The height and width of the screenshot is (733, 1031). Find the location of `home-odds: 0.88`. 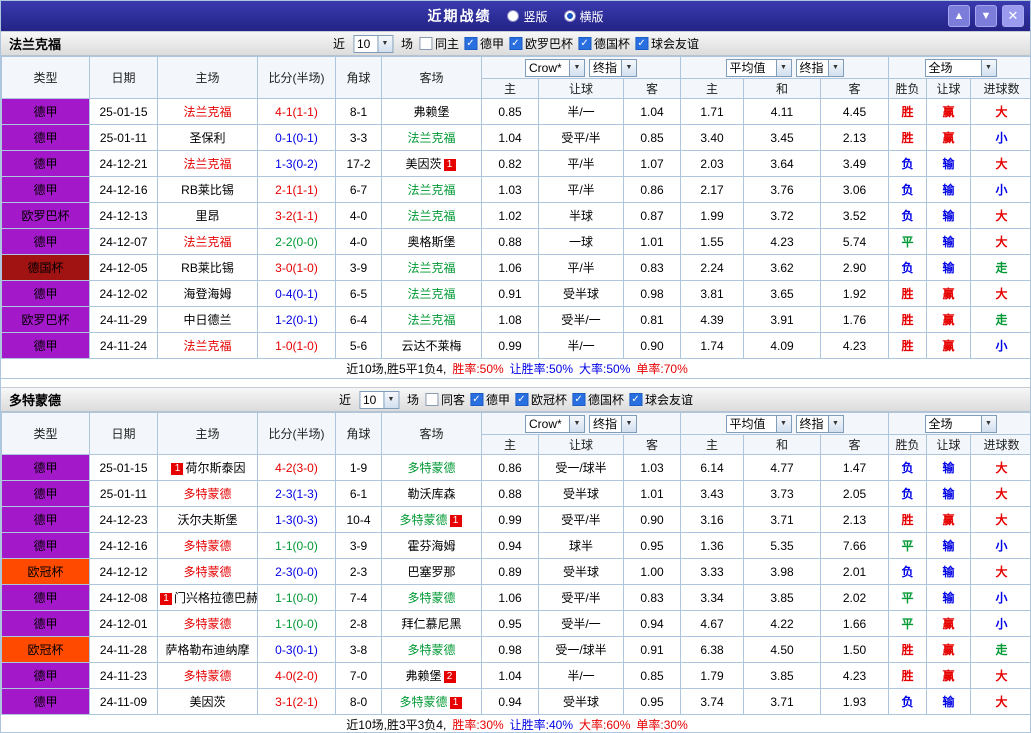

home-odds: 0.88 is located at coordinates (510, 241).